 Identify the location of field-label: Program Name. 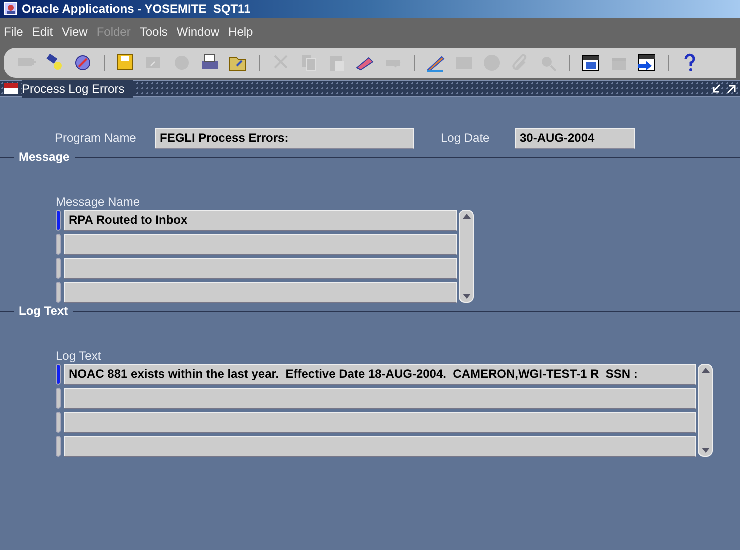
(96, 138).